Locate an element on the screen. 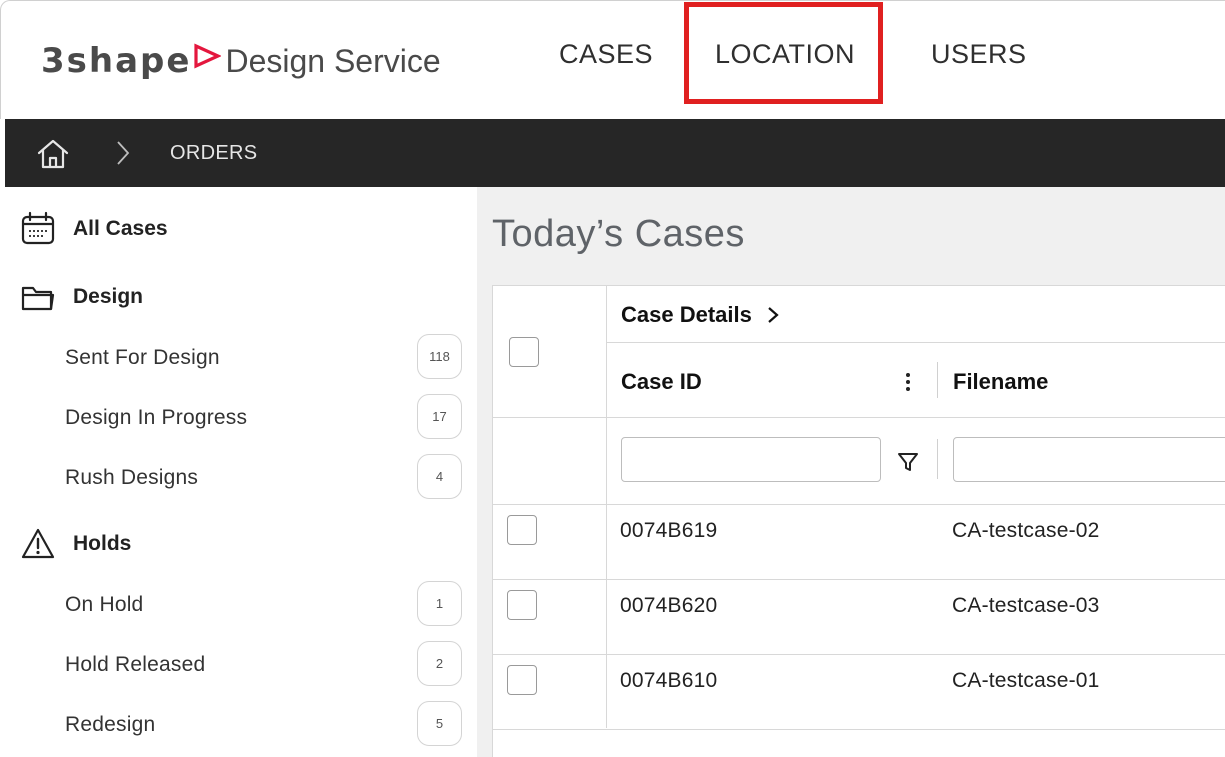 The image size is (1225, 757). case-id-filter-input is located at coordinates (751, 459).